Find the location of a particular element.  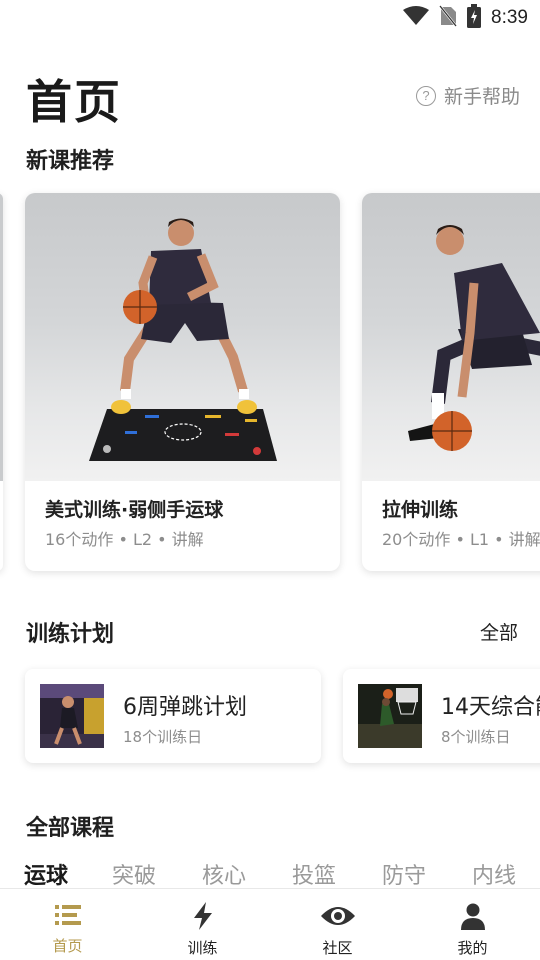

list-icon is located at coordinates (68, 917).